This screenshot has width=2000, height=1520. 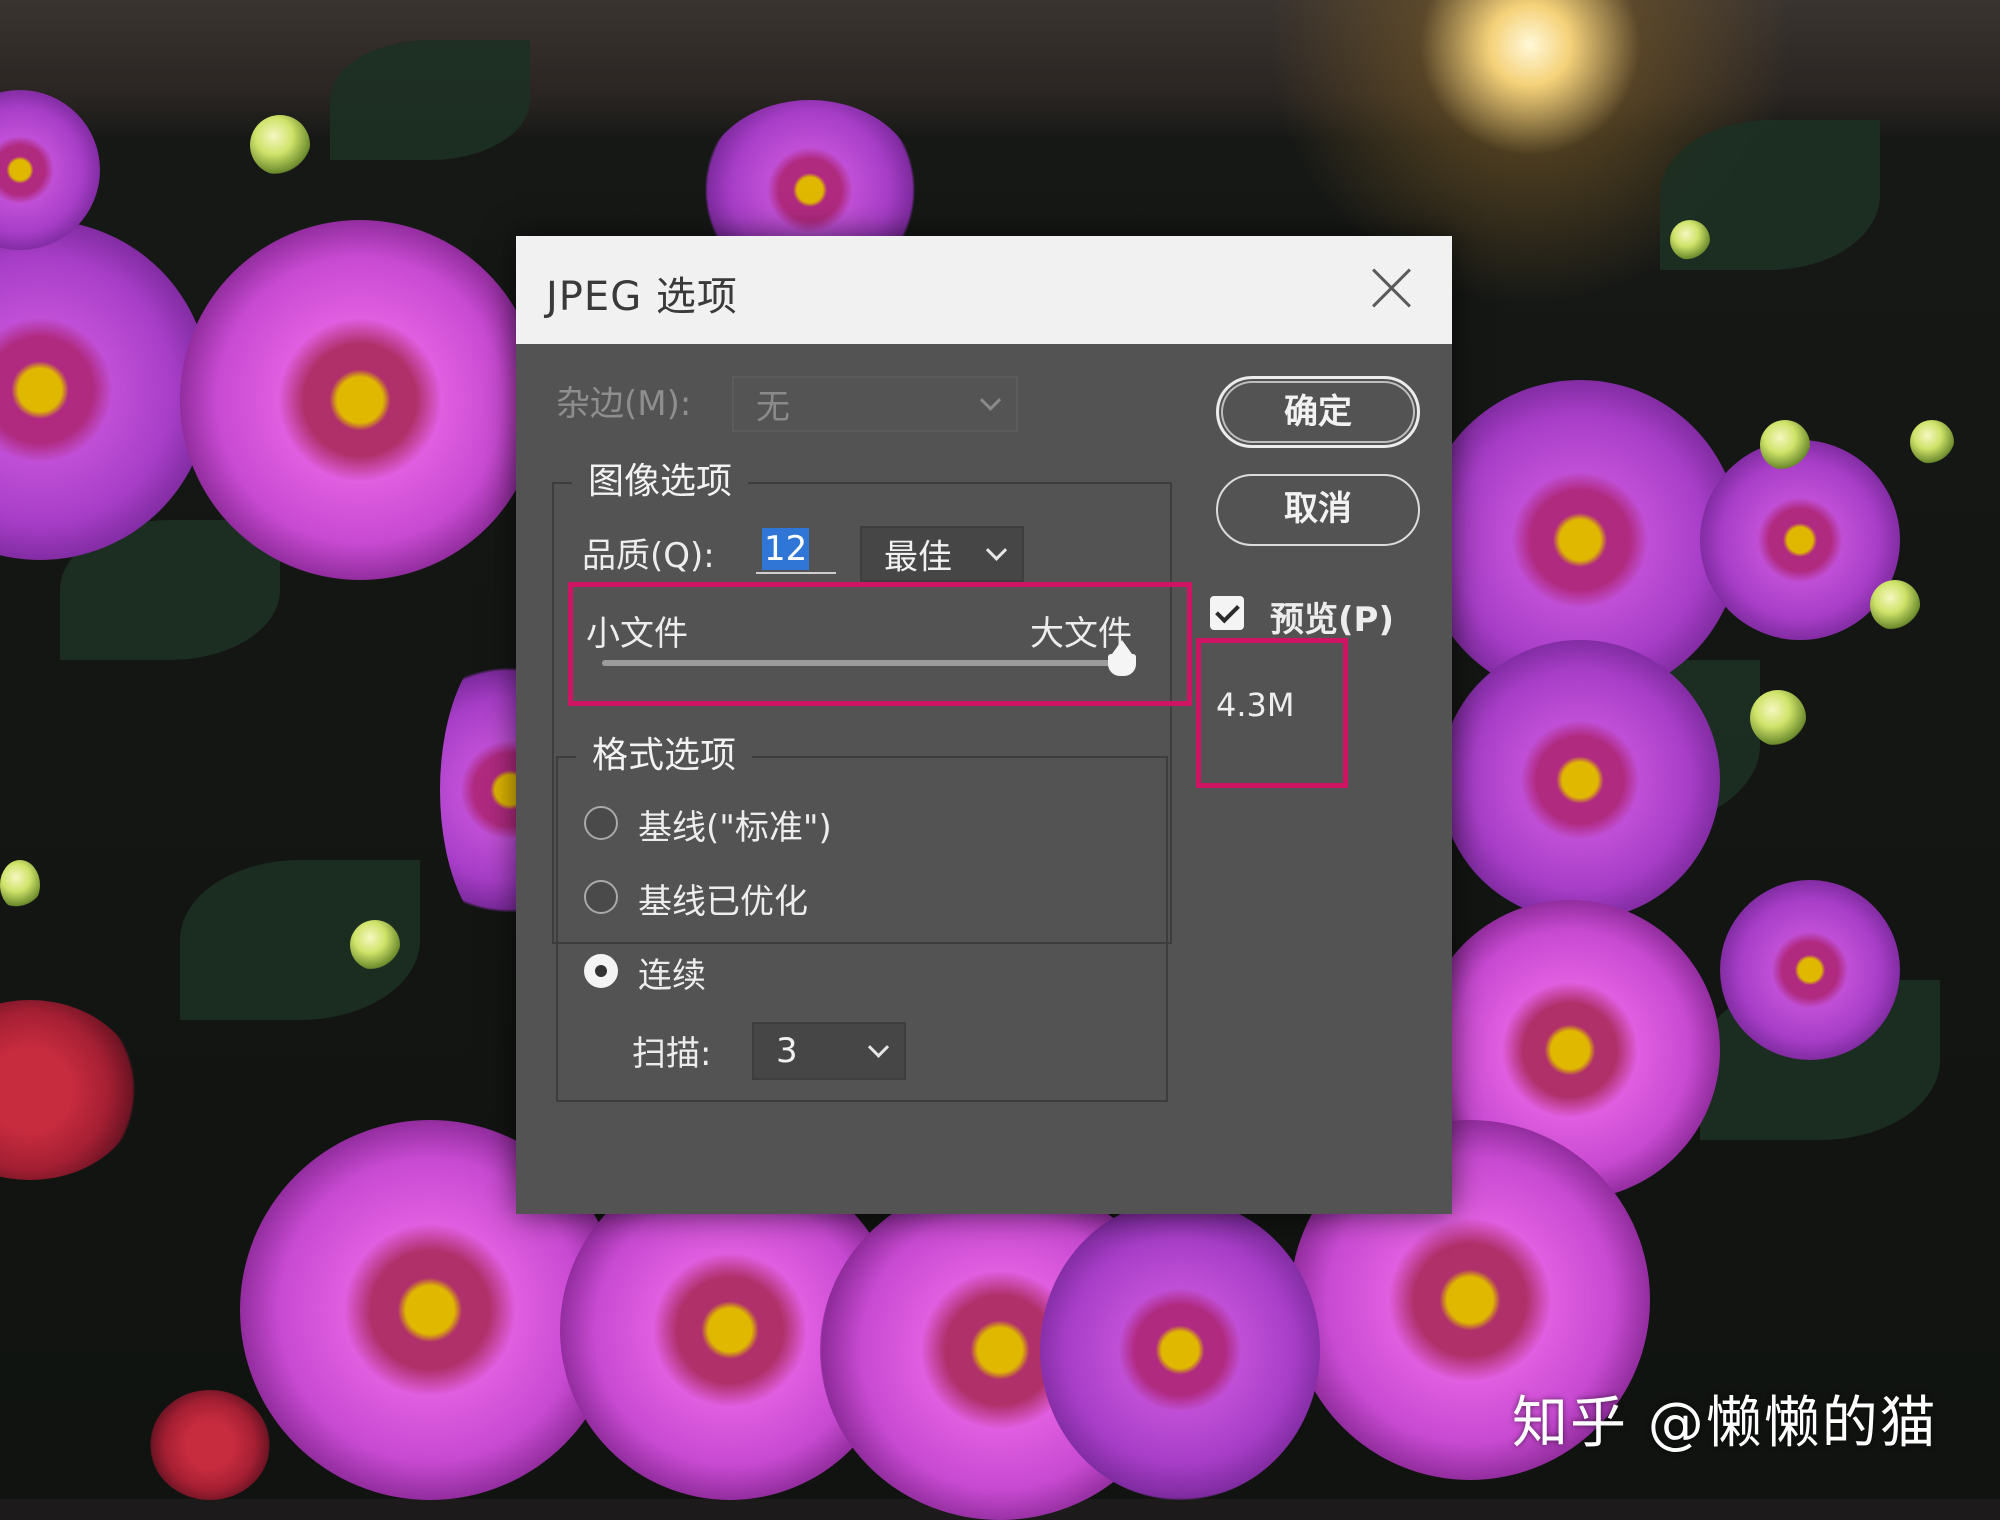 What do you see at coordinates (723, 902) in the screenshot?
I see `radio-baseline-optimized-label: 基线已优化` at bounding box center [723, 902].